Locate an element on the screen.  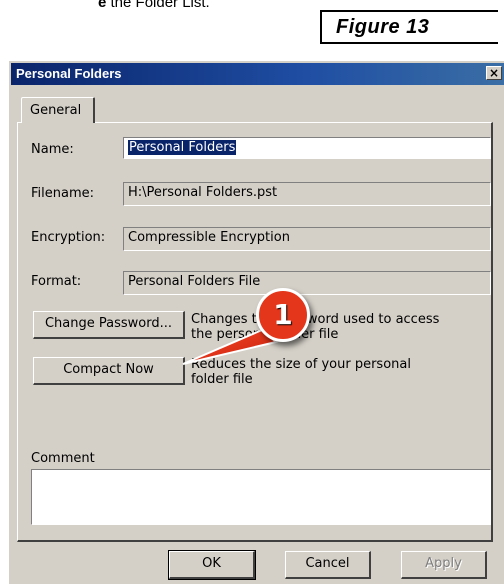
close-button: × is located at coordinates (494, 73).